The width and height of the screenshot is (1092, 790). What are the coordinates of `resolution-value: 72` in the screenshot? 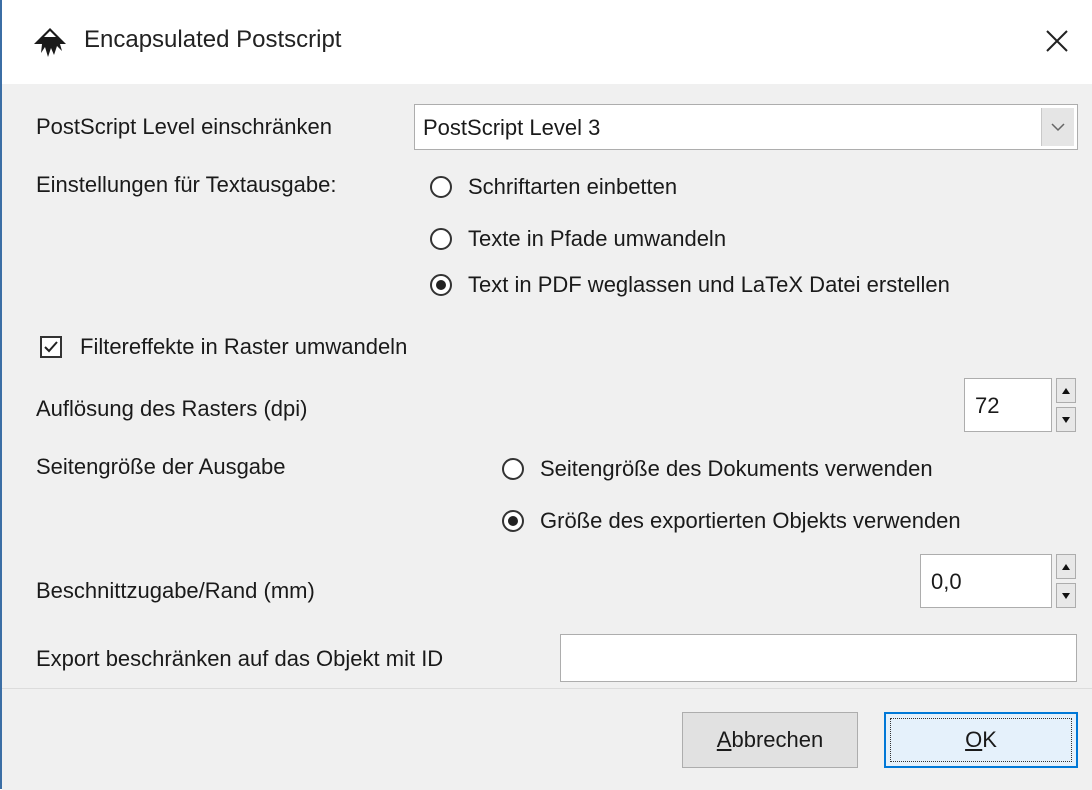 It's located at (987, 405).